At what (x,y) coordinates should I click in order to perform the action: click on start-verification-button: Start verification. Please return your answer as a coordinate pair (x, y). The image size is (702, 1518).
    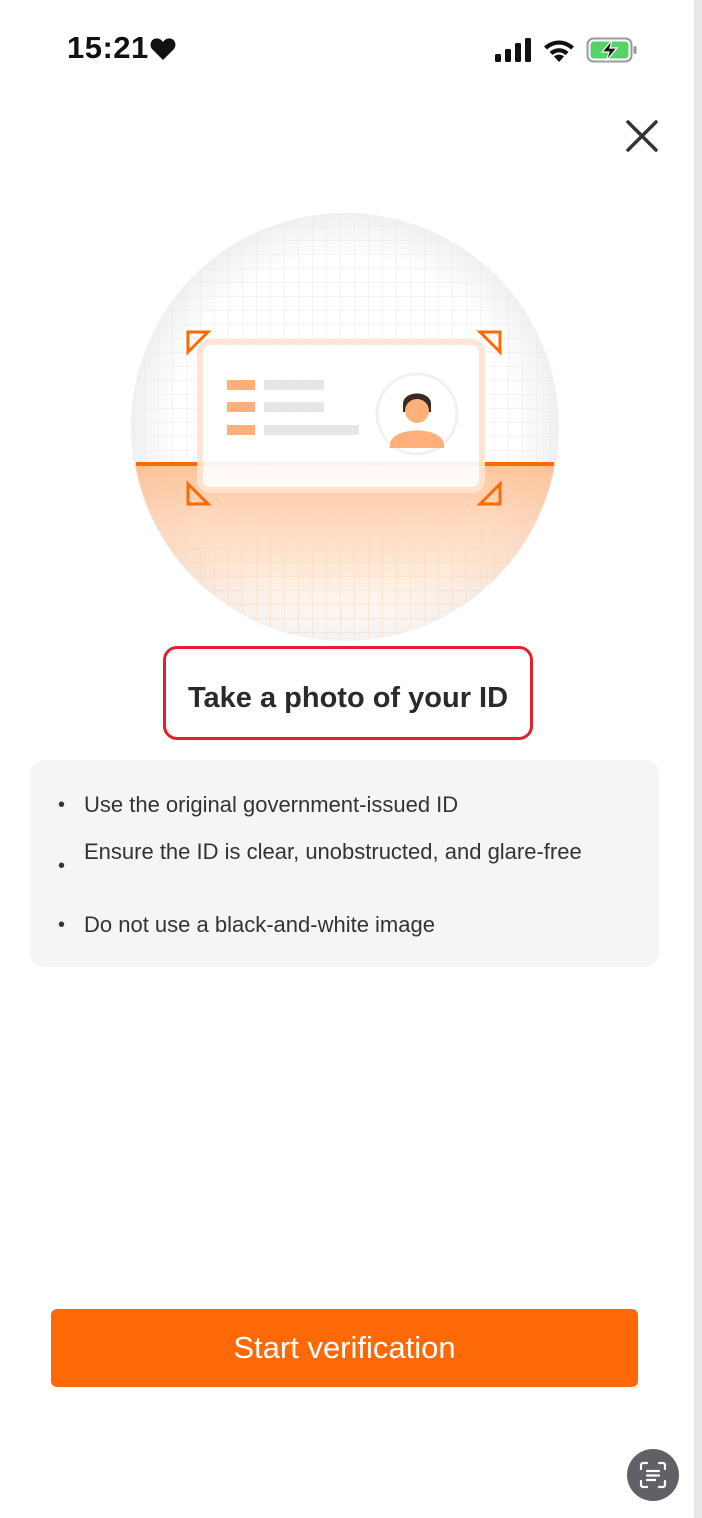
    Looking at the image, I should click on (344, 1348).